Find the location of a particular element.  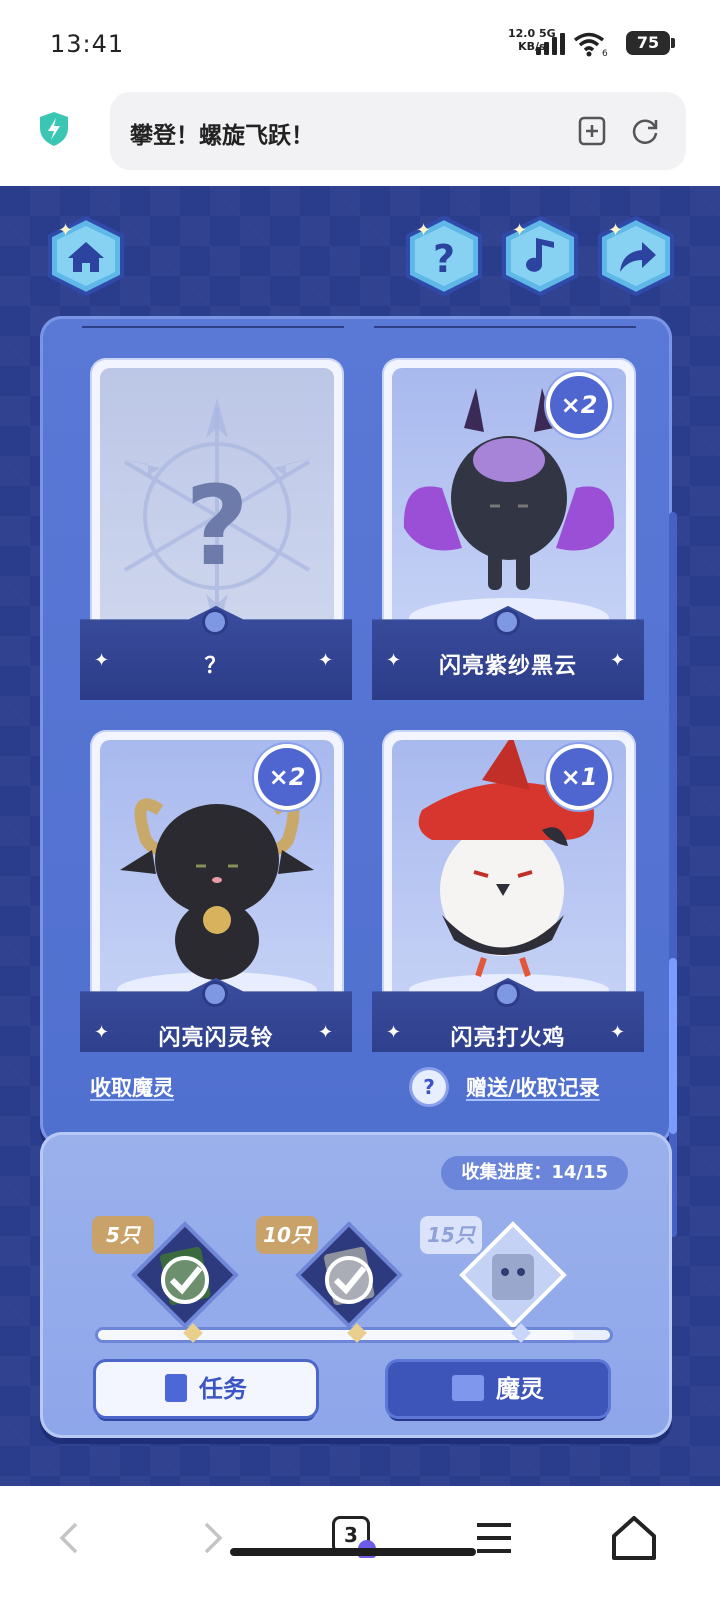

browser-nav-bar: 3 is located at coordinates (360, 1544).